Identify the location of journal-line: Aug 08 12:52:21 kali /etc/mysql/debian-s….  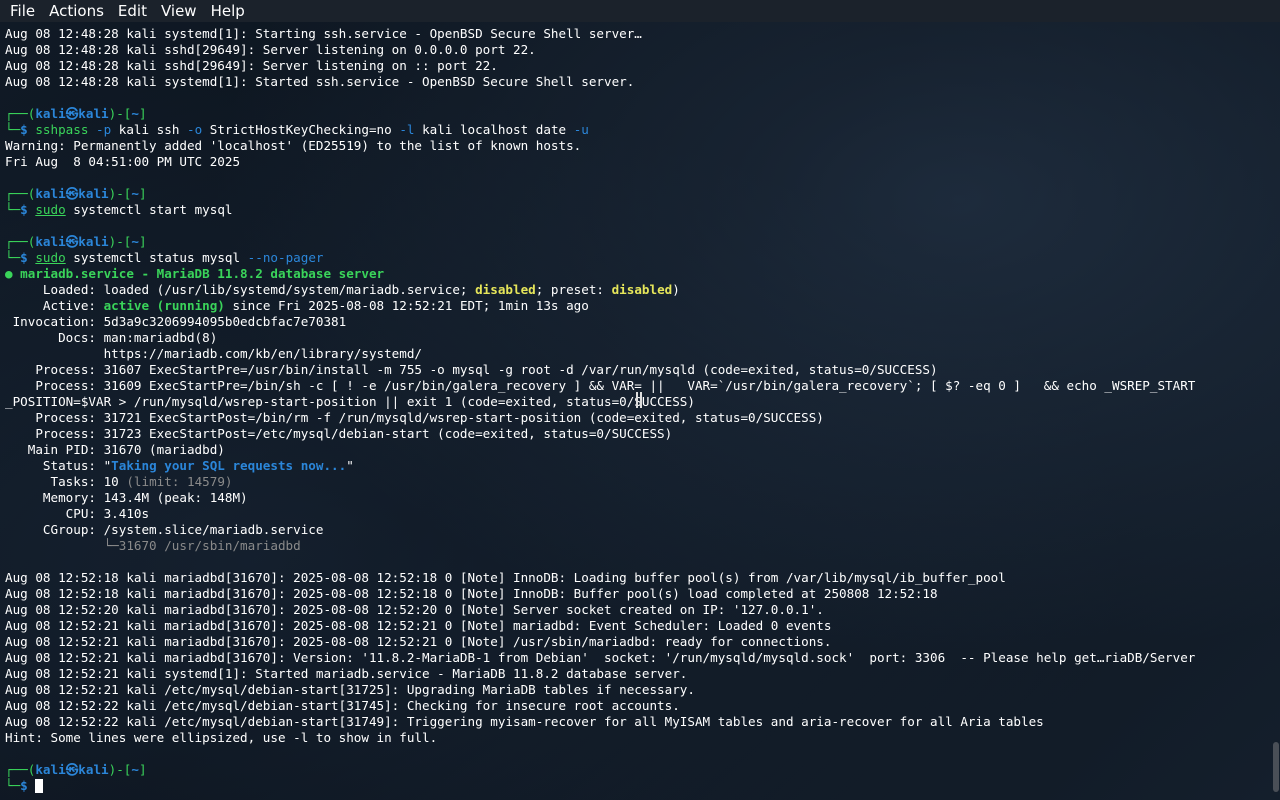
(350, 689).